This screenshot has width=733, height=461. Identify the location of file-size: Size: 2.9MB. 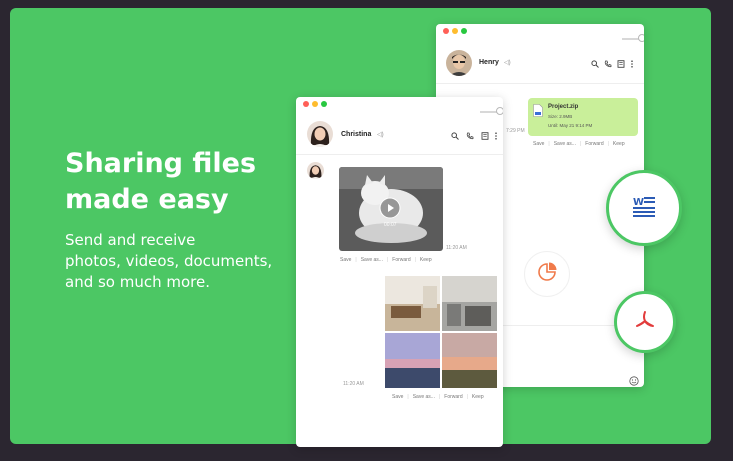
(560, 116).